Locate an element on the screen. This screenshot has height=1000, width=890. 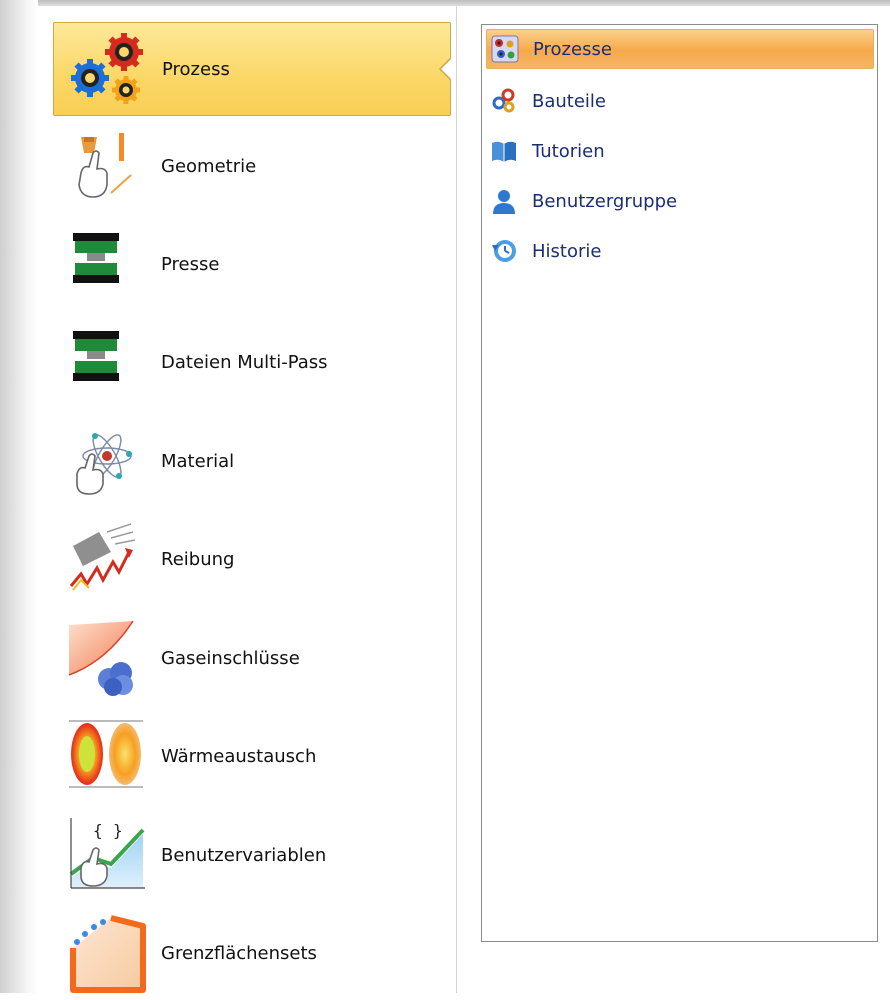
nav-item-reibung: Reibung is located at coordinates (252, 559).